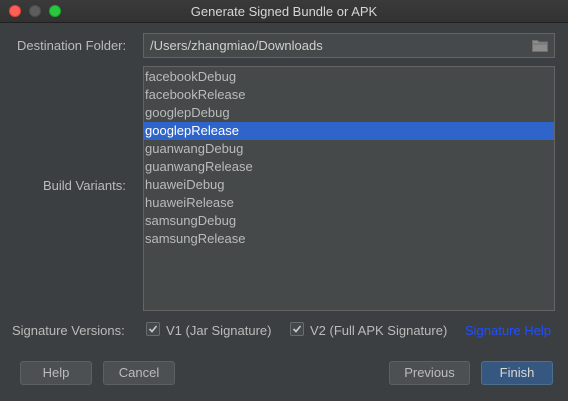 The width and height of the screenshot is (568, 401). What do you see at coordinates (236, 45) in the screenshot?
I see `destination-folder-value: /Users/zhangmiao/Downloads` at bounding box center [236, 45].